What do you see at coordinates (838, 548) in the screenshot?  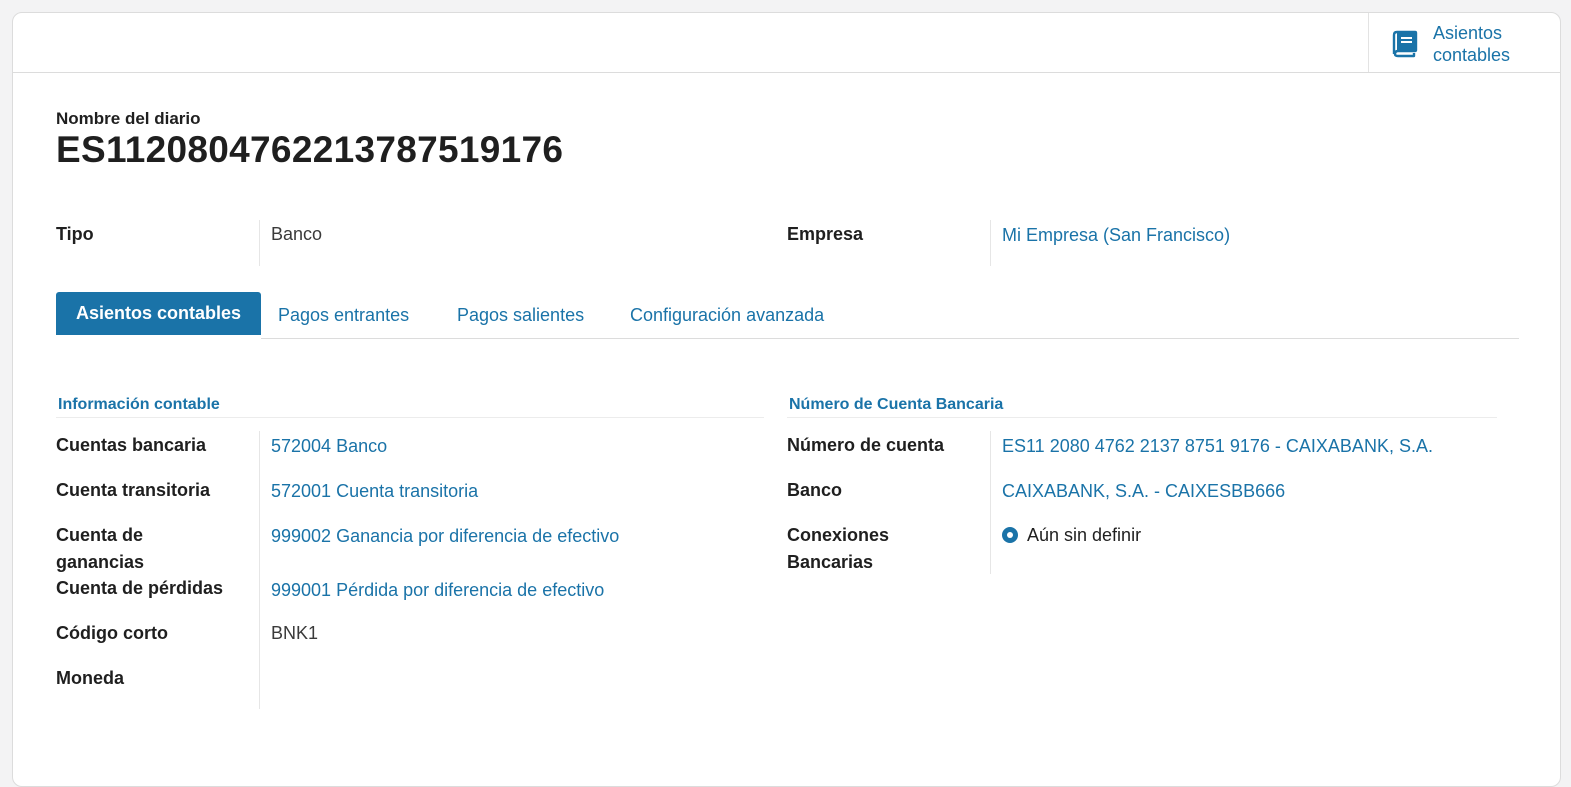 I see `conexiones-bancarias-label: Conexiones Bancarias` at bounding box center [838, 548].